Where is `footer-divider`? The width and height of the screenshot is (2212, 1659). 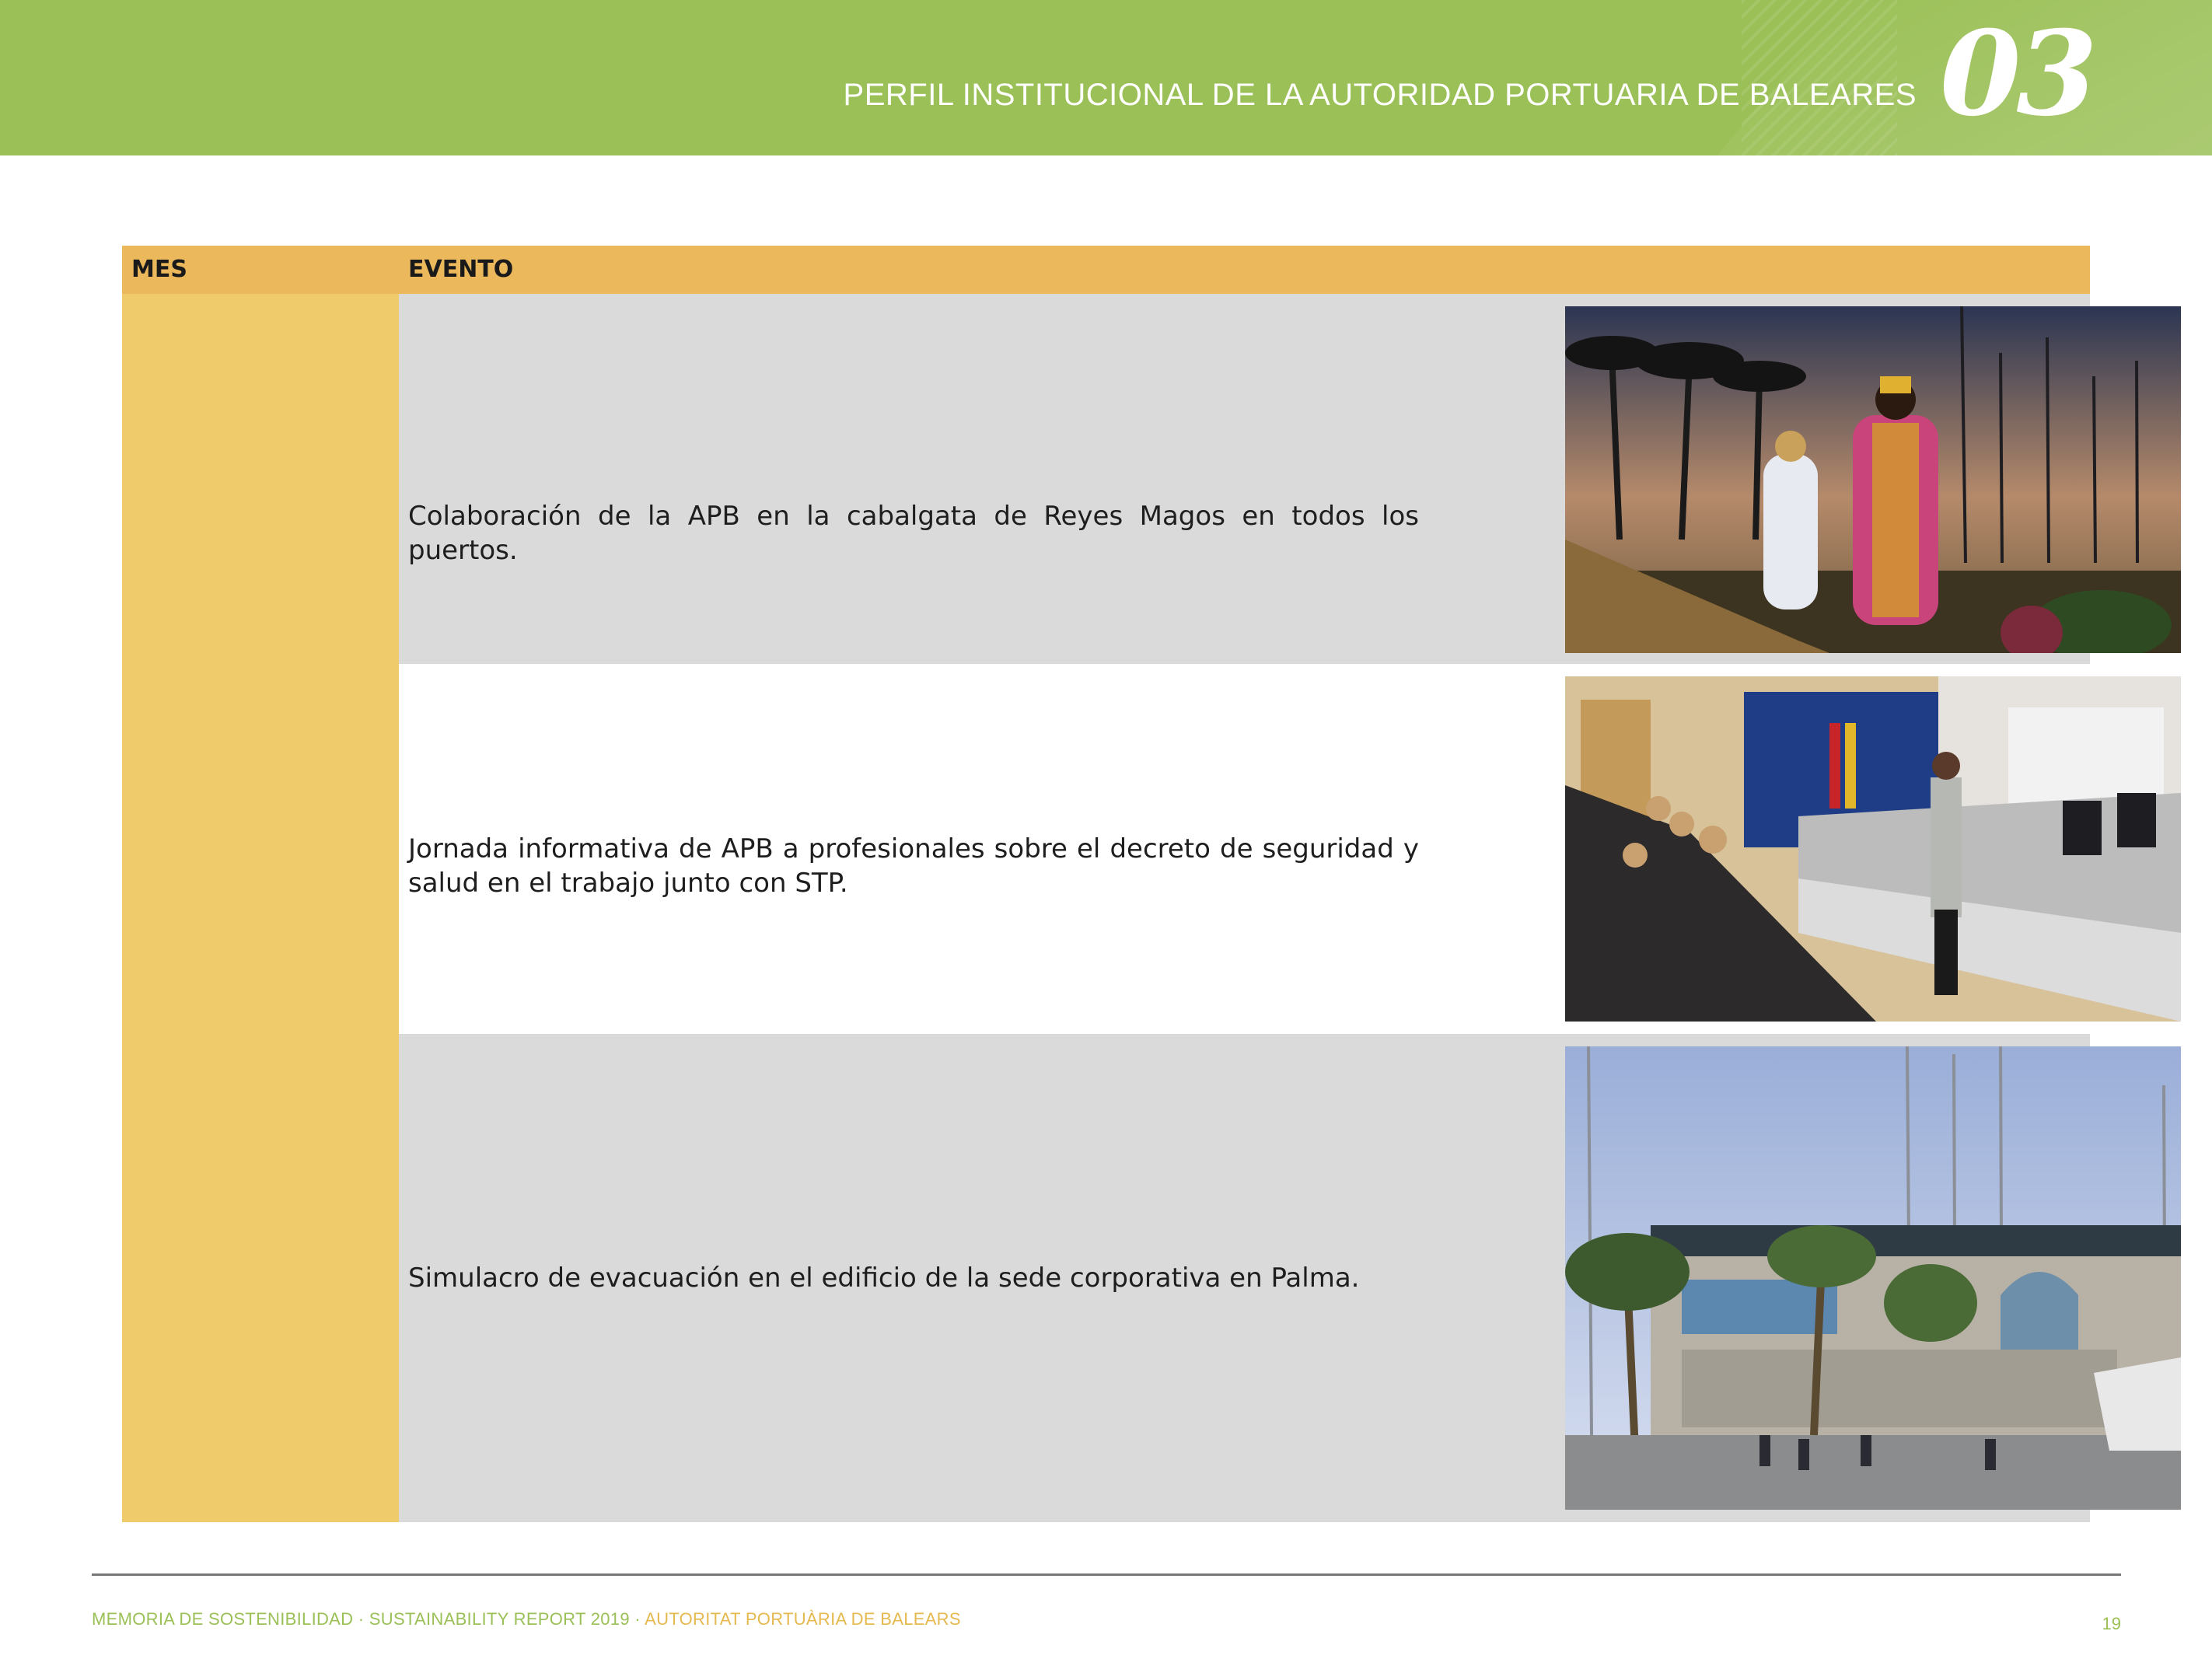 footer-divider is located at coordinates (1106, 1574).